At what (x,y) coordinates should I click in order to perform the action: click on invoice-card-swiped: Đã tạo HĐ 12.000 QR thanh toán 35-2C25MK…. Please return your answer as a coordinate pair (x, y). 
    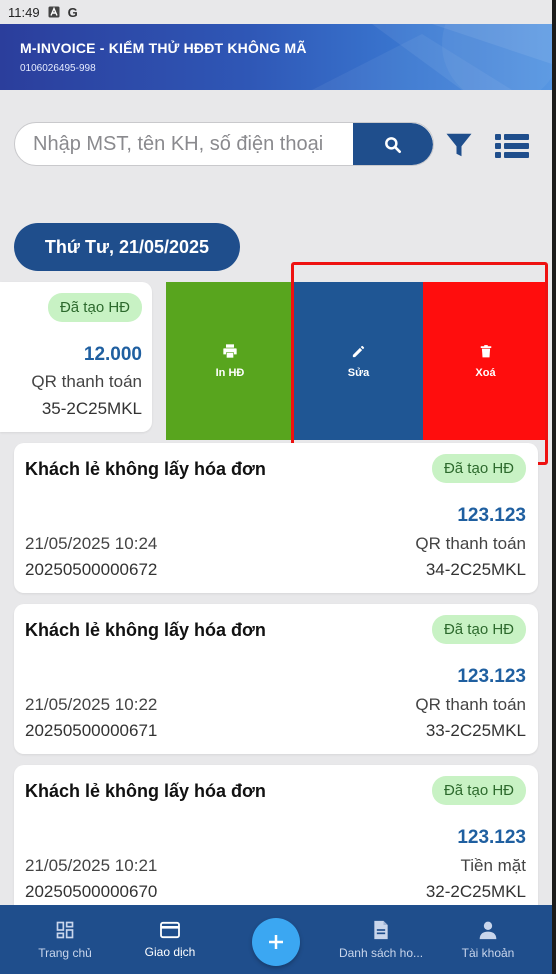
    Looking at the image, I should click on (76, 357).